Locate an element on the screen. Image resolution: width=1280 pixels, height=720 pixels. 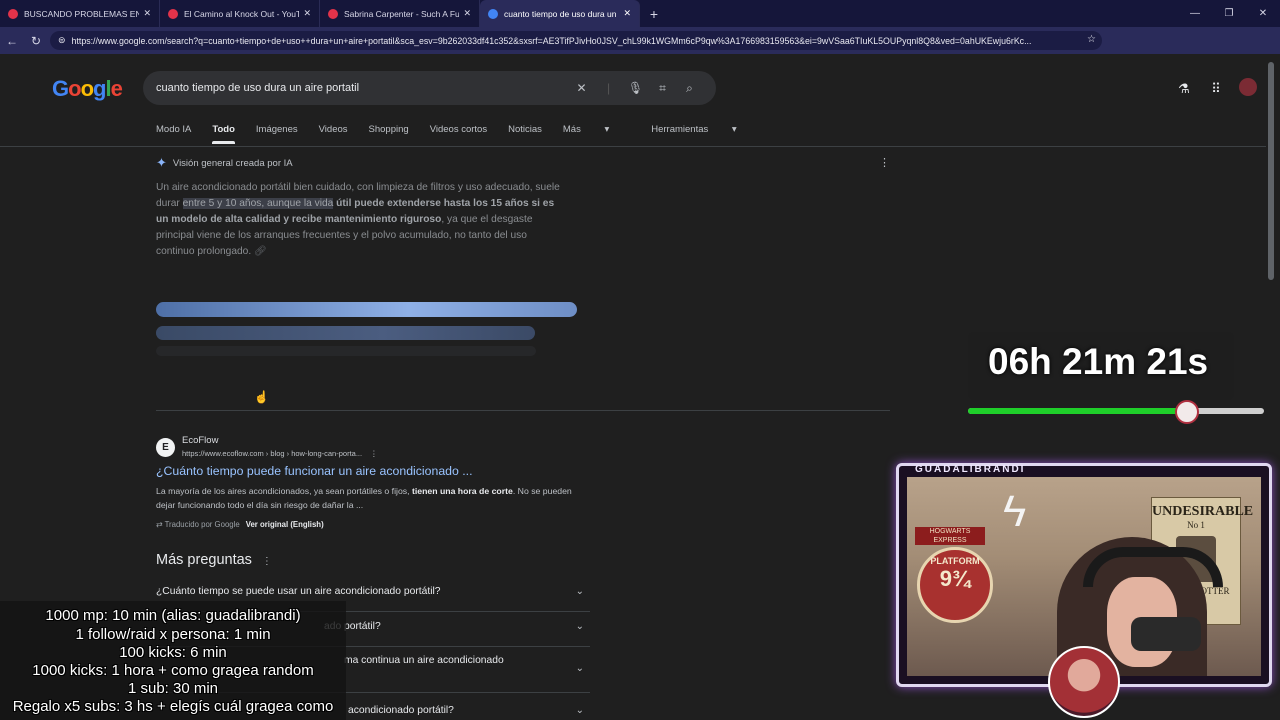
lens-icon: ⌗ is located at coordinates (662, 88).